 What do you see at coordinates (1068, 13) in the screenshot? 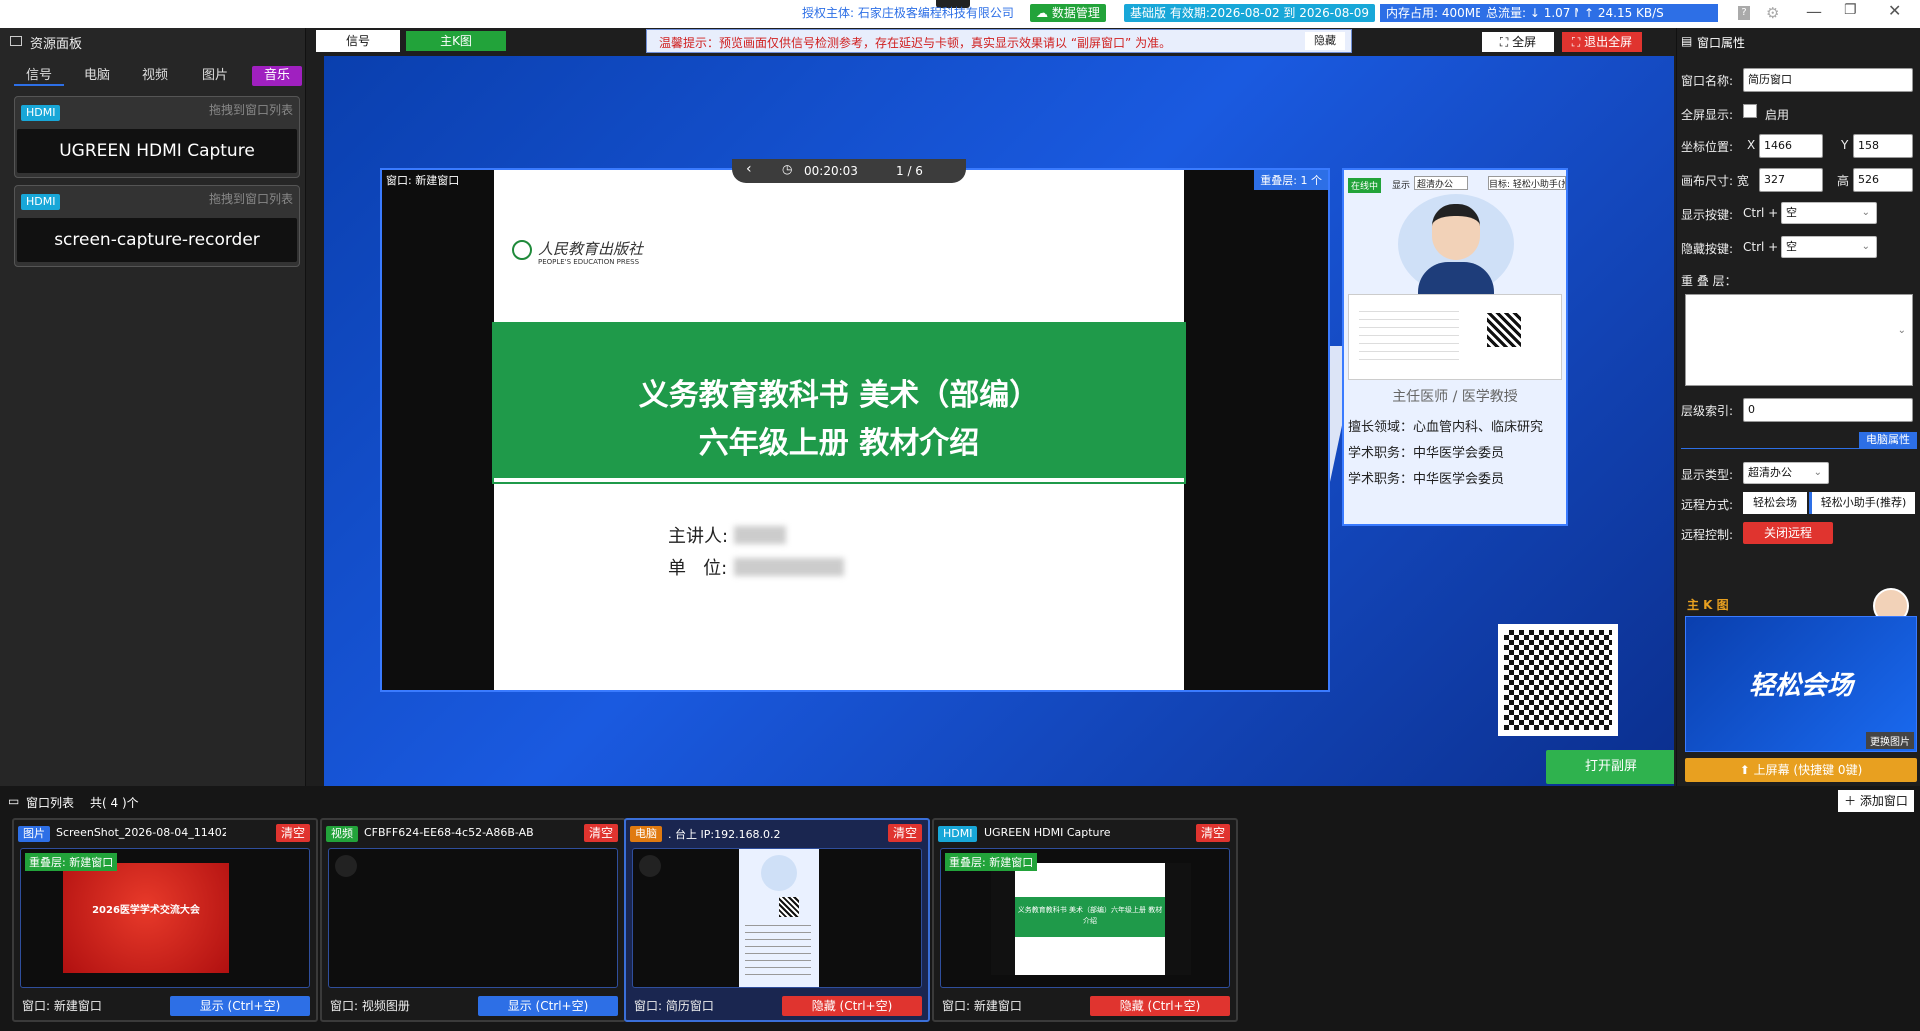
I see `data-mgmt-button: ☁ 数据管理` at bounding box center [1068, 13].